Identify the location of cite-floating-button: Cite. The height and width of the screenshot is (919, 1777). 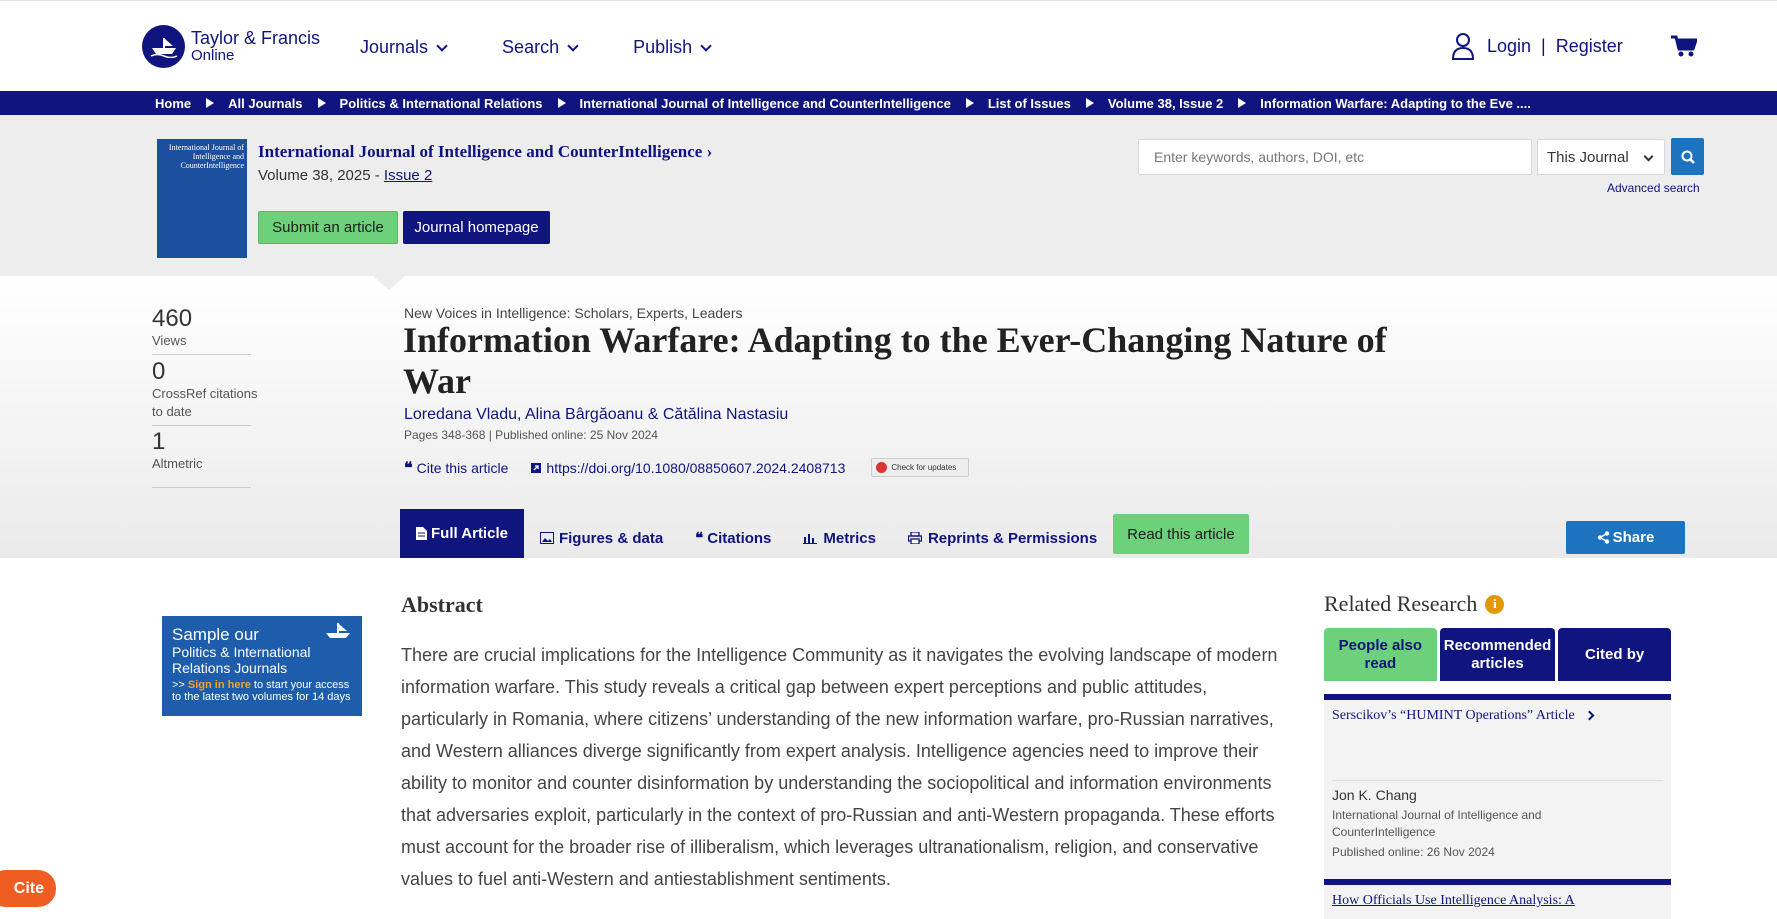
(28, 888).